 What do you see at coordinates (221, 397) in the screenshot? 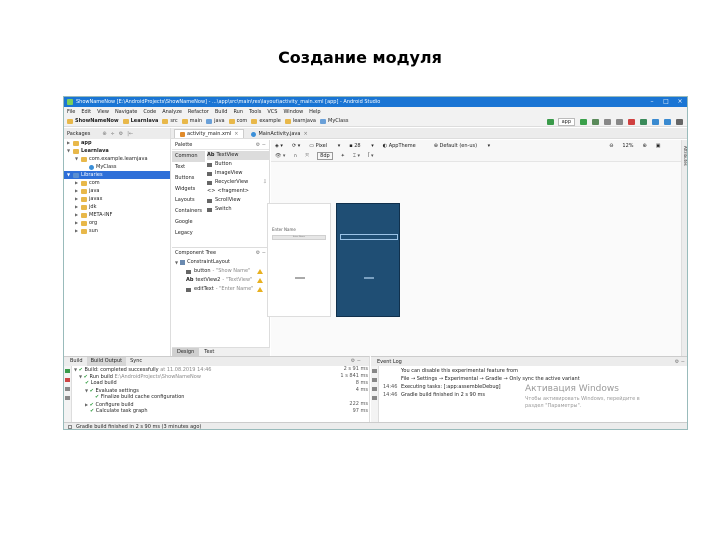
I see `build-row: ✔ Finalize build cache configuration` at bounding box center [221, 397].